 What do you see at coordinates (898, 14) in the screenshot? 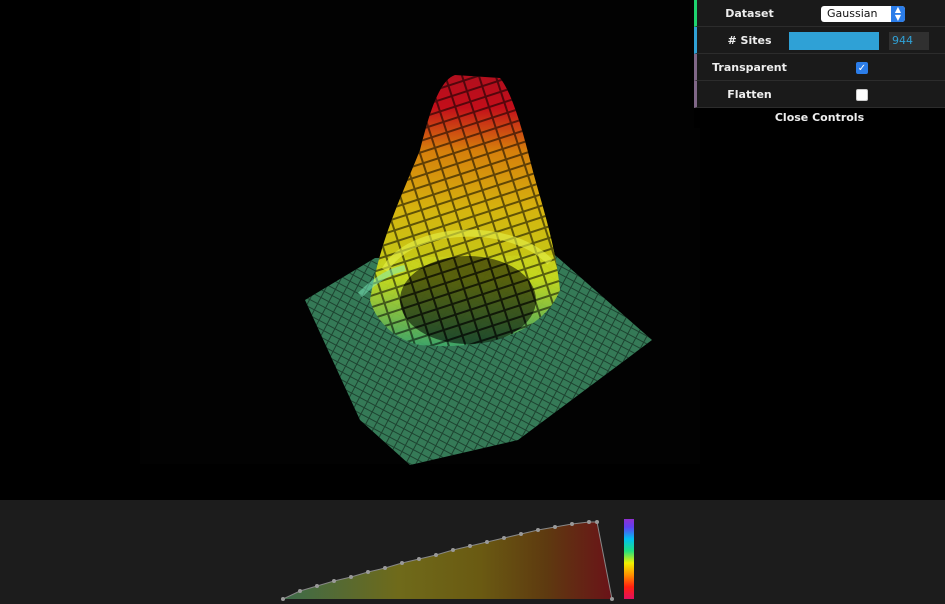
I see `chevron-updown-icon: ▲ ▼` at bounding box center [898, 14].